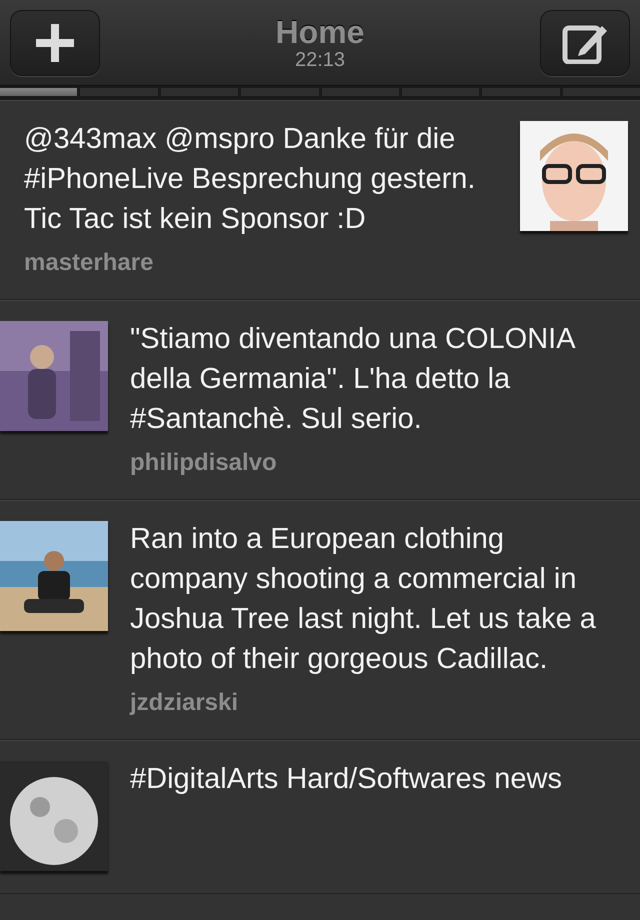 This screenshot has width=640, height=920. I want to click on username: masterhare, so click(89, 263).